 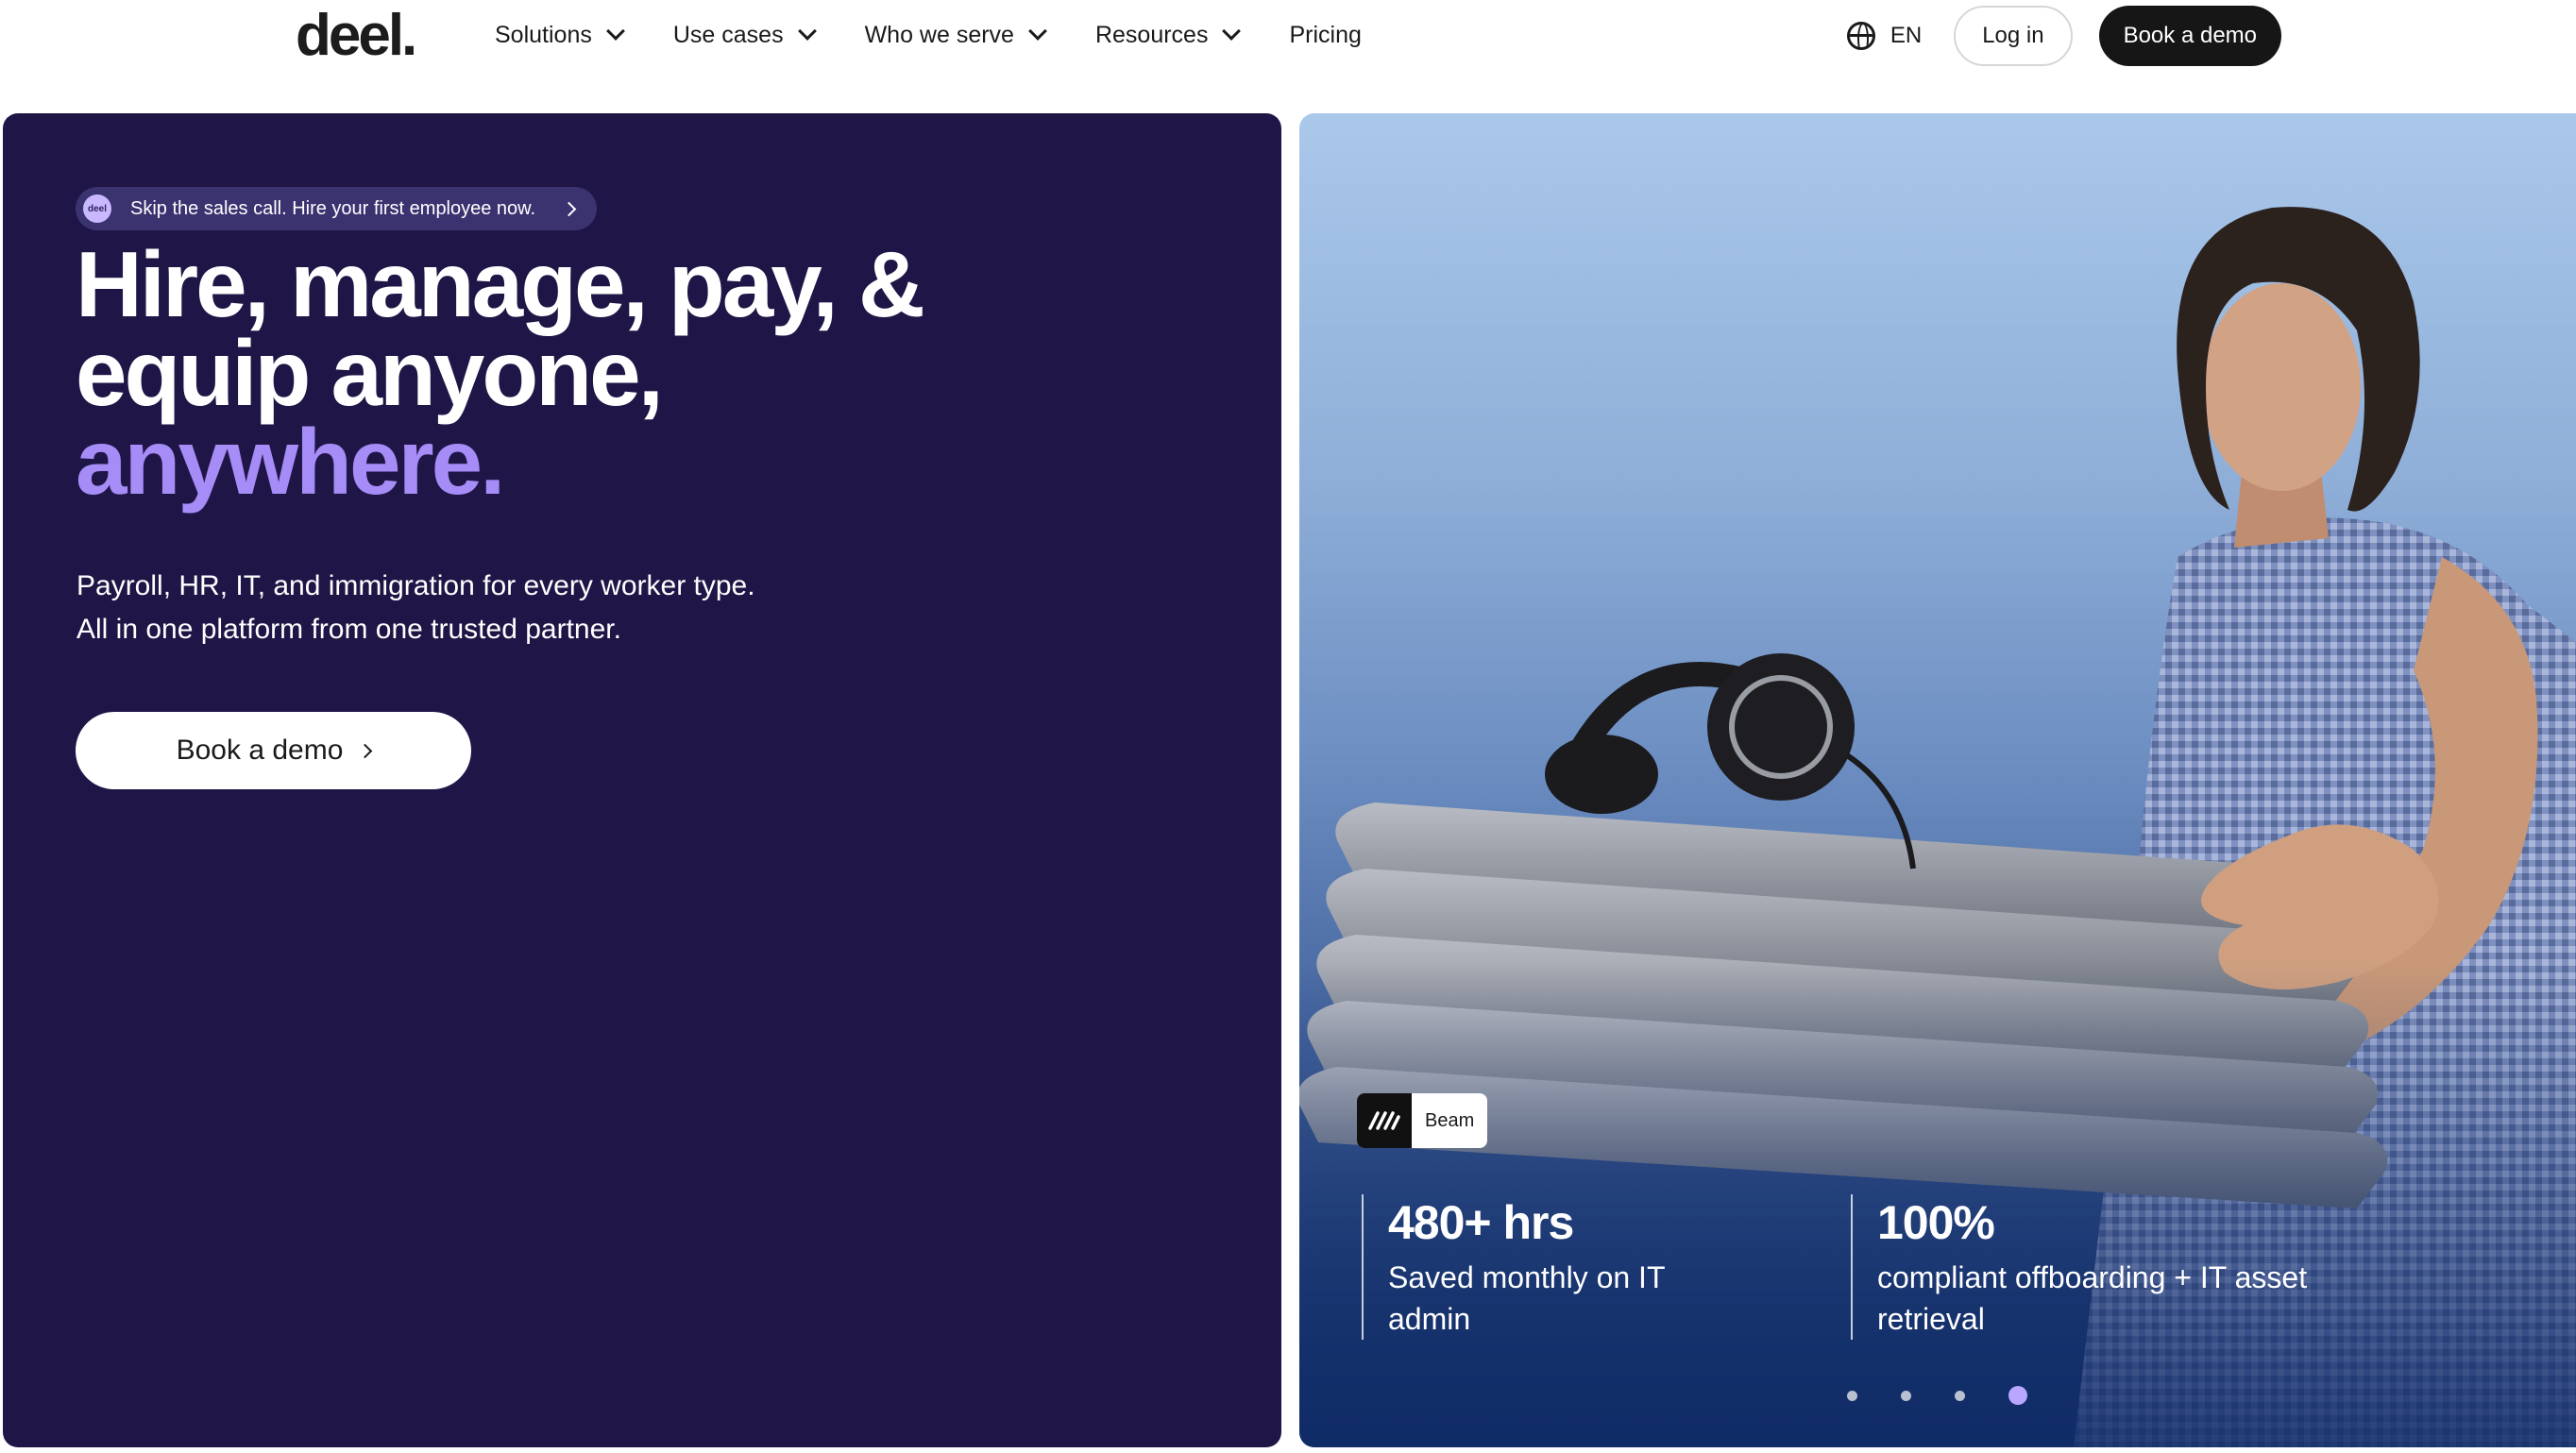 I want to click on nav-item-resources: Resources, so click(x=1168, y=35).